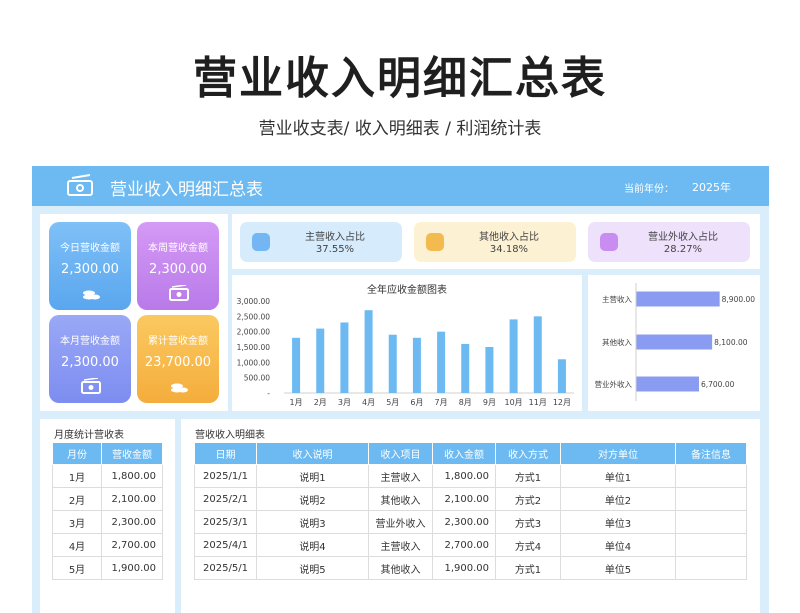 The image size is (800, 613). I want to click on col-header: 收入金额, so click(464, 453).